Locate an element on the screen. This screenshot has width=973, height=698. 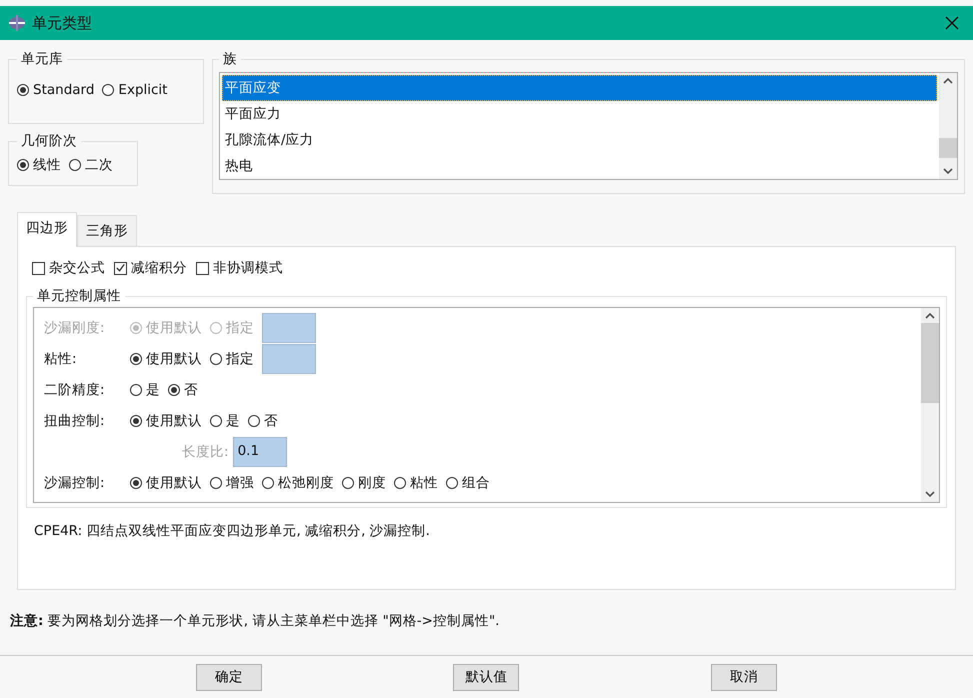
tab: 四边形 is located at coordinates (47, 229).